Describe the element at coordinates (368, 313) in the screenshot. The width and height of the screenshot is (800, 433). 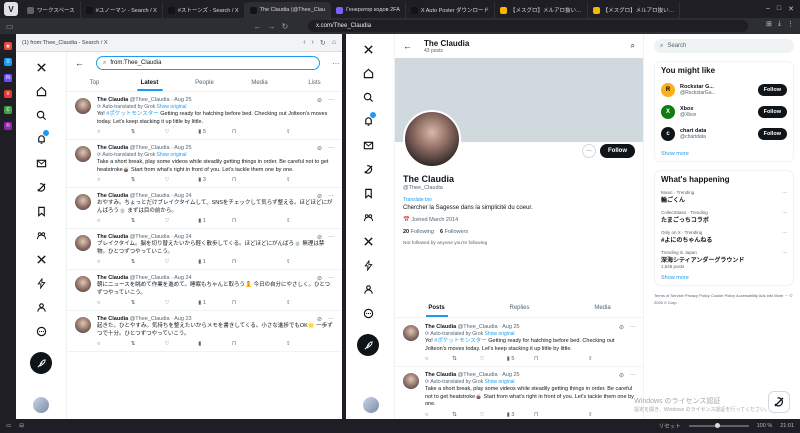
I see `nav-more-circle` at that location.